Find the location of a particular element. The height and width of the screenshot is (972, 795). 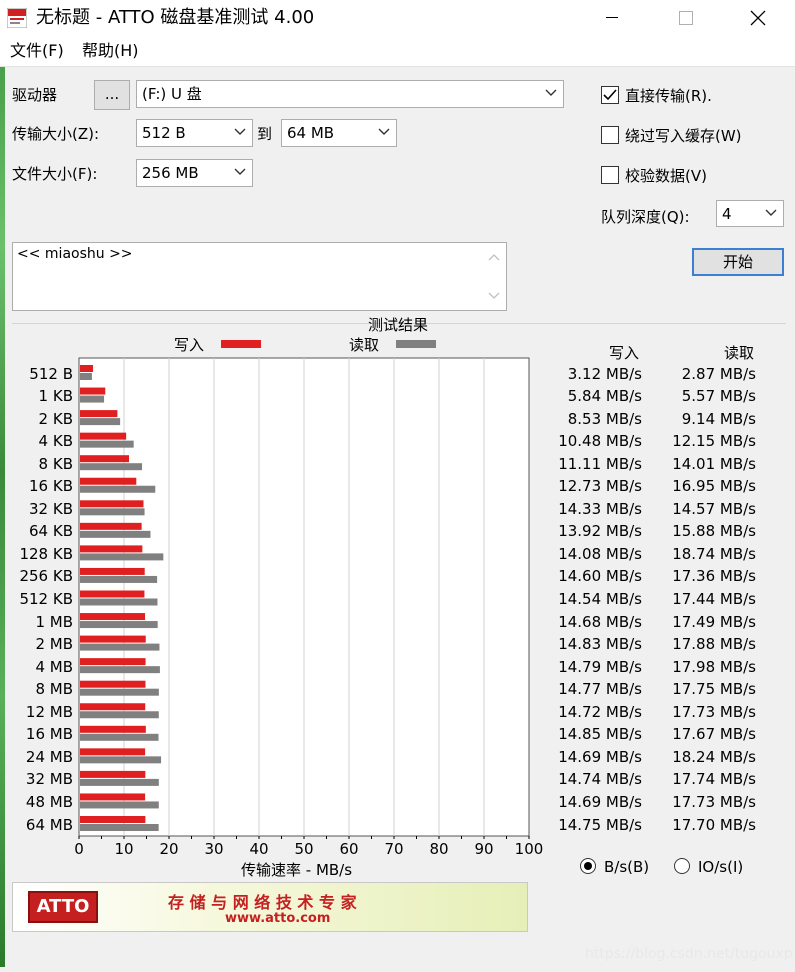

read-column-header: 读取 is located at coordinates (739, 353).